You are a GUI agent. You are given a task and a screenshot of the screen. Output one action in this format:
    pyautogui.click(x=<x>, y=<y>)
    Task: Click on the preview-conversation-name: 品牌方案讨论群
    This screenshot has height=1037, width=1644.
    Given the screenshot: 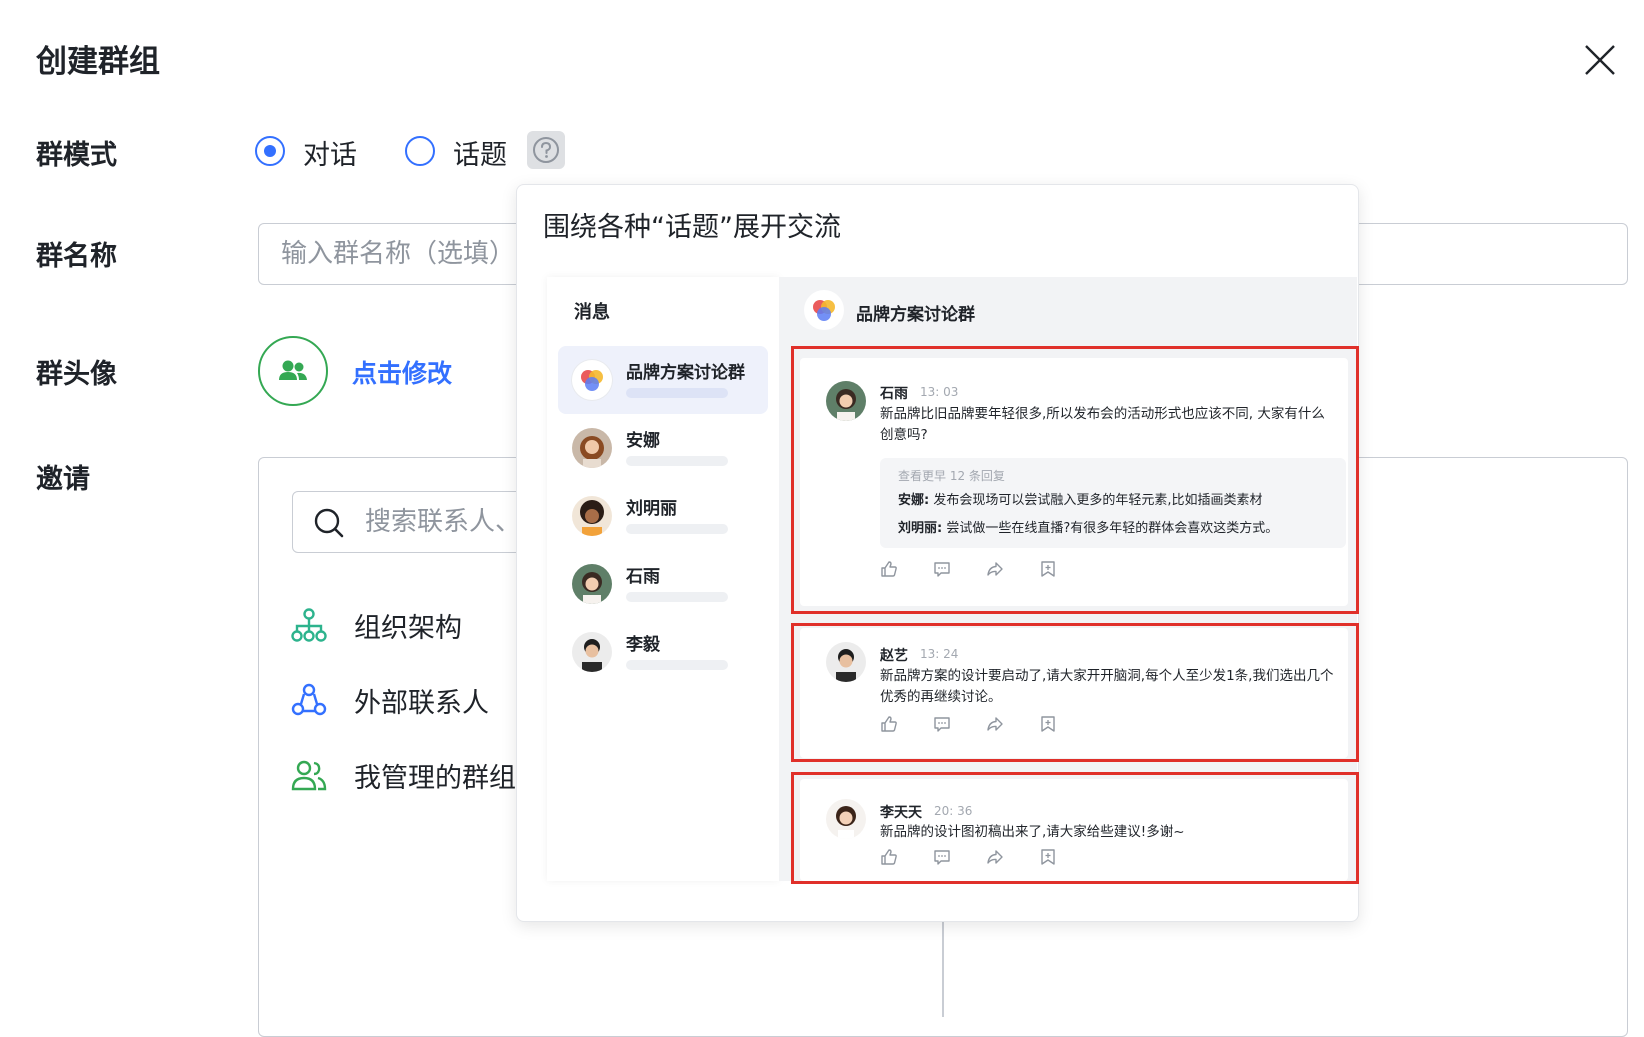 What is the action you would take?
    pyautogui.click(x=685, y=373)
    